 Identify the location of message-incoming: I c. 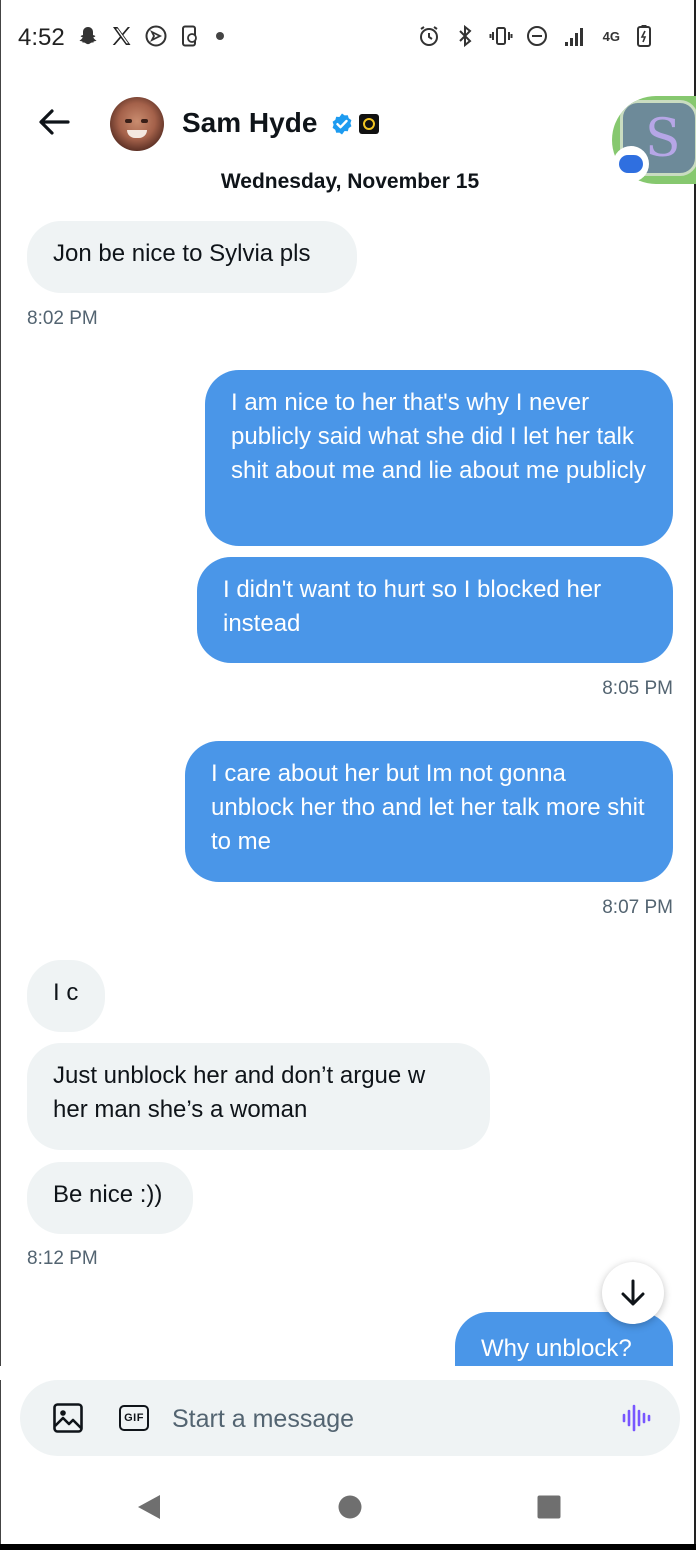
(66, 996).